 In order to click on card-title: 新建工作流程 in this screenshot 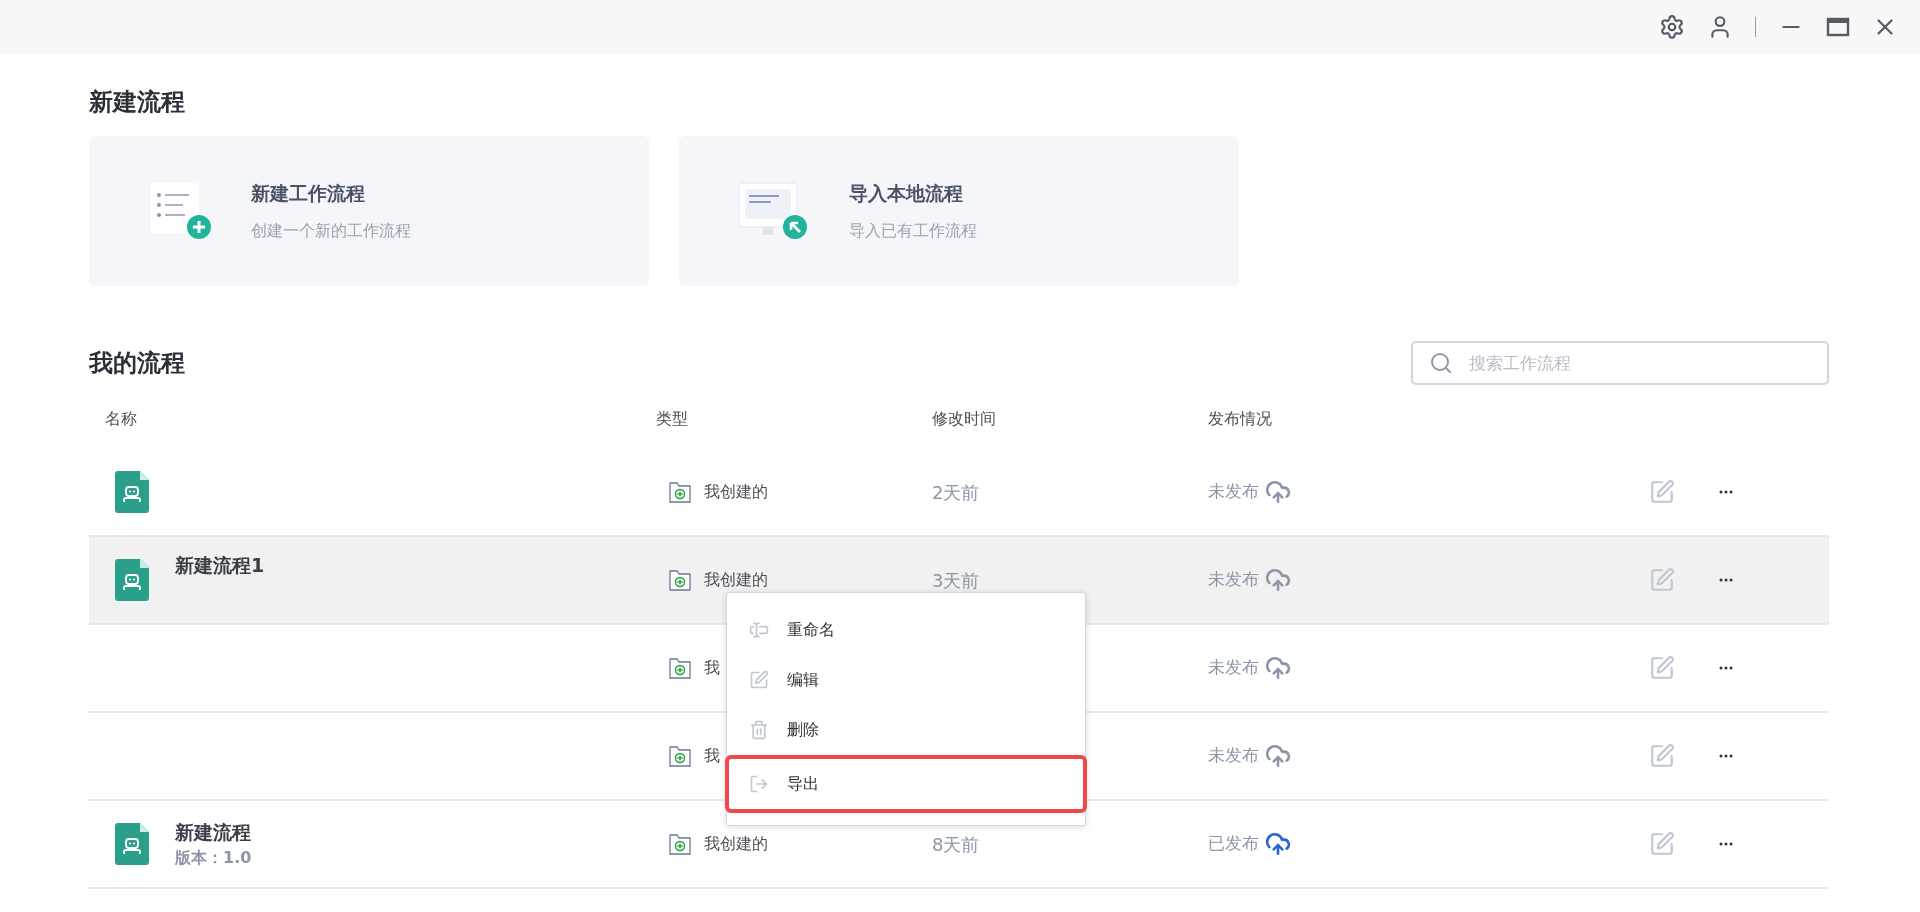, I will do `click(308, 193)`.